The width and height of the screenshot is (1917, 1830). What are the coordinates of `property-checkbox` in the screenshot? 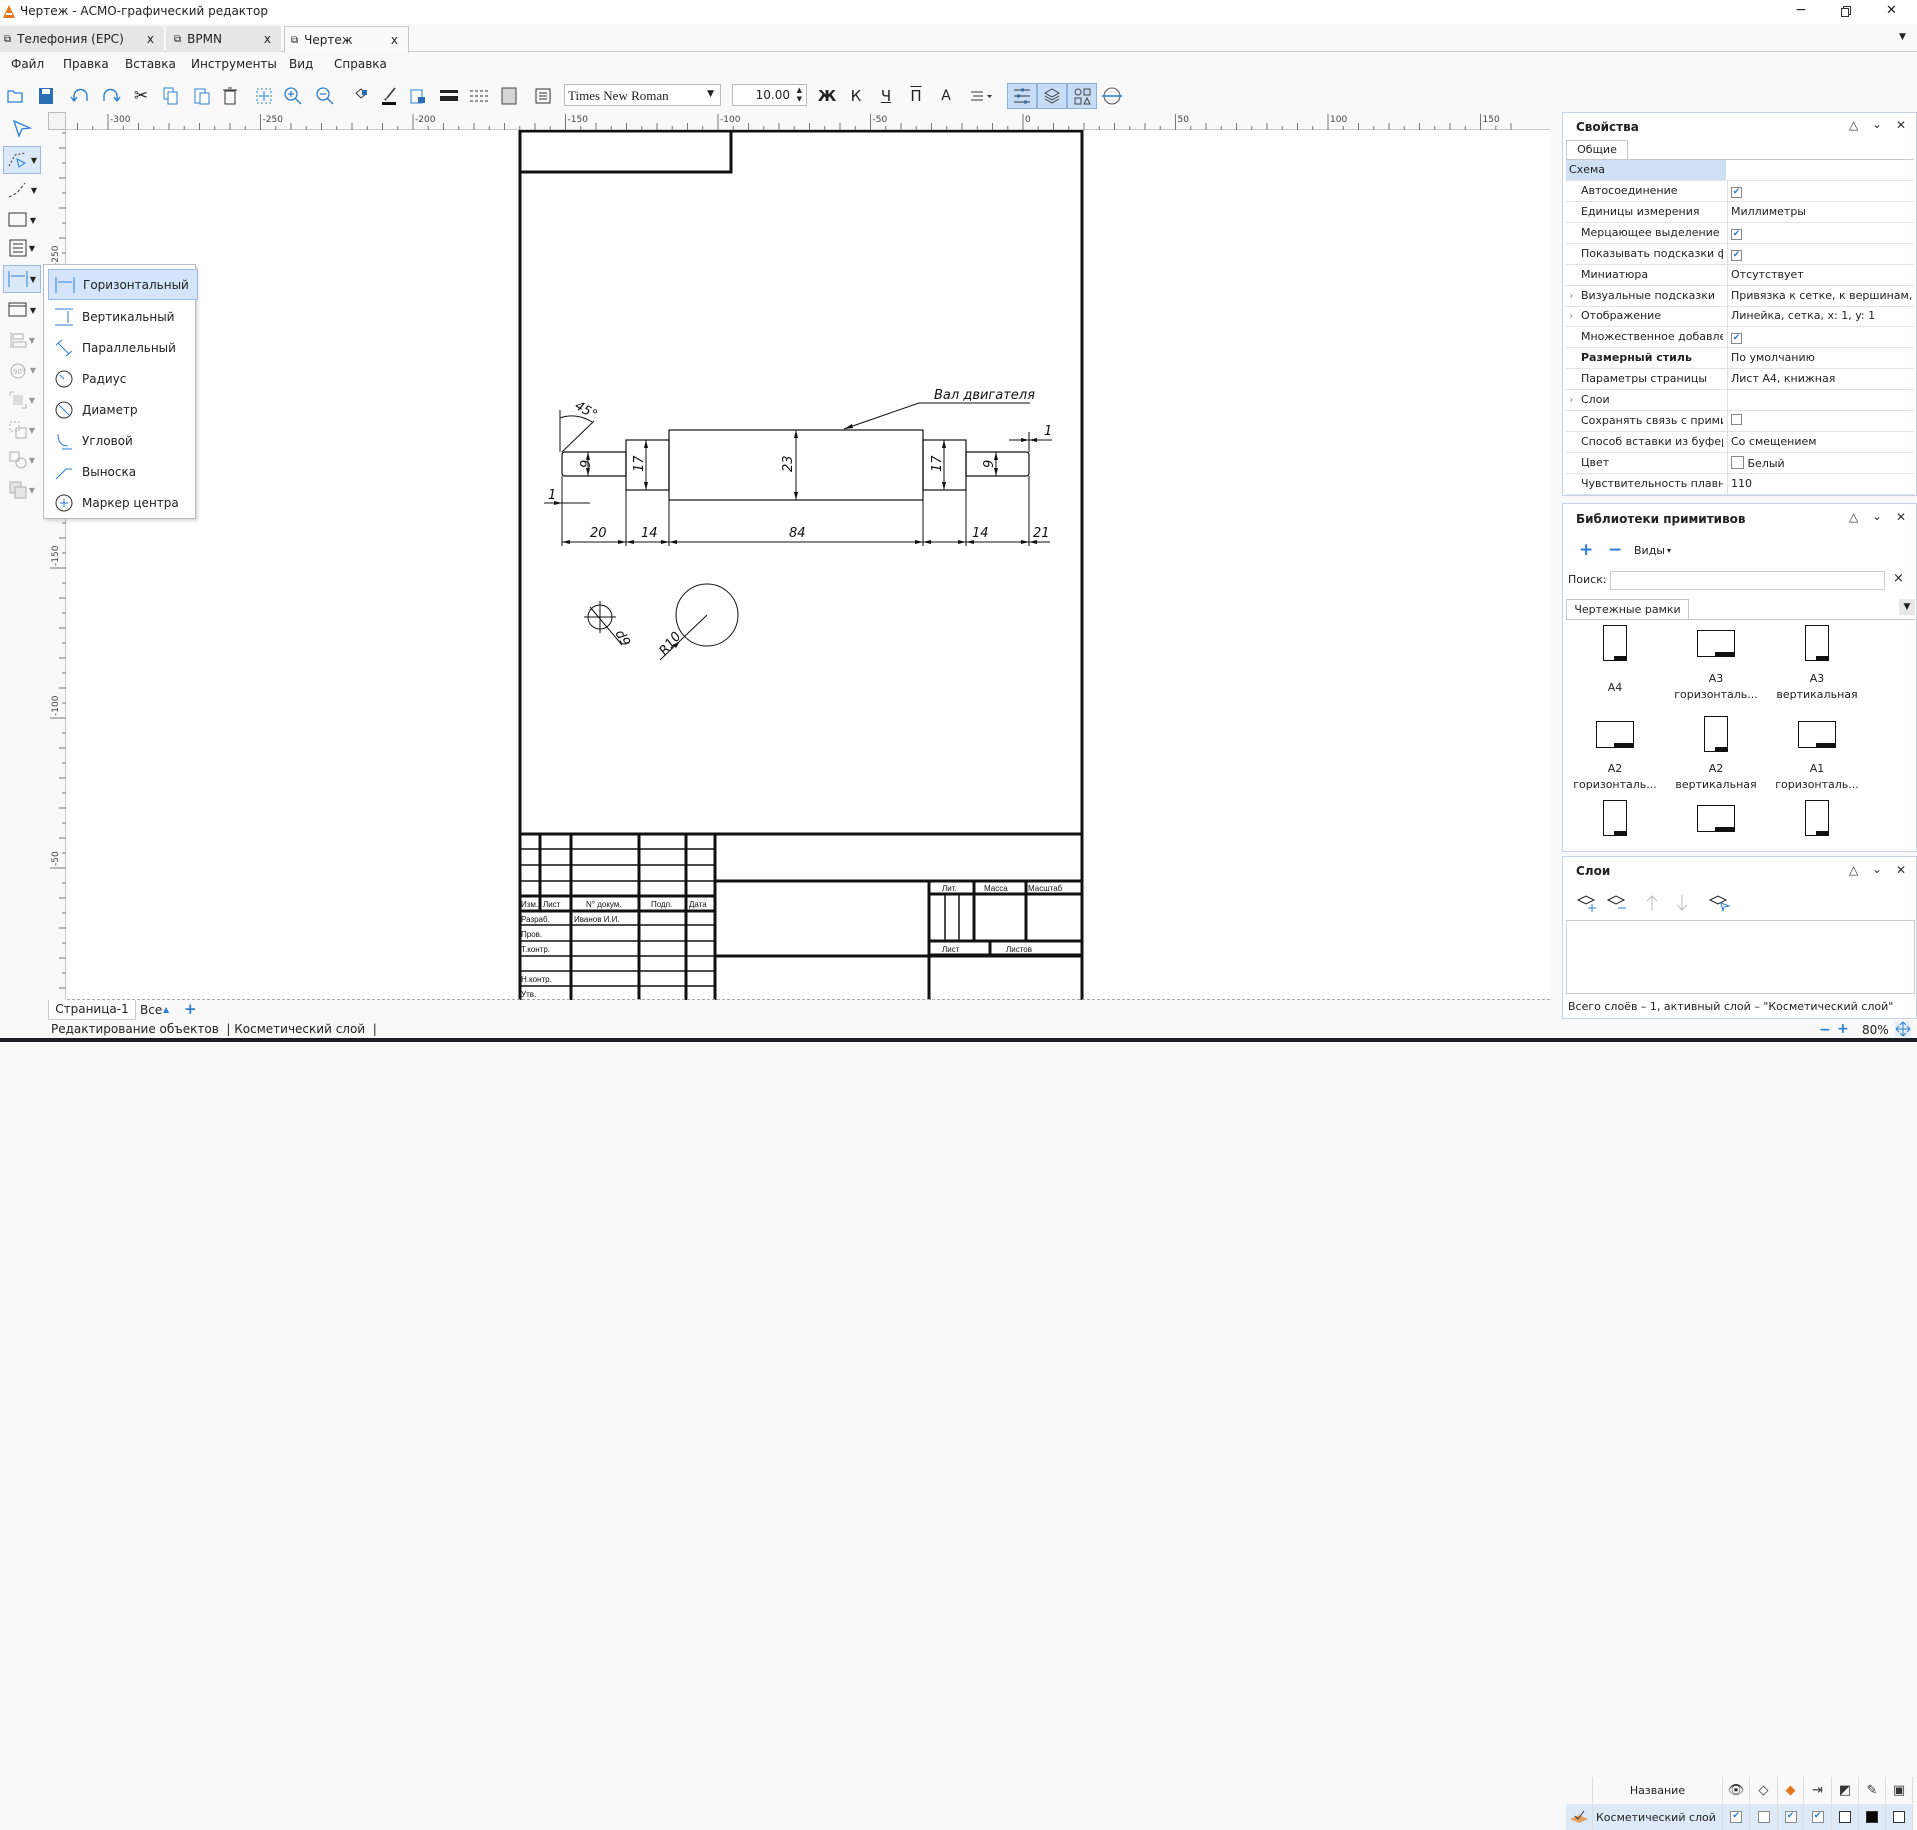 It's located at (1736, 419).